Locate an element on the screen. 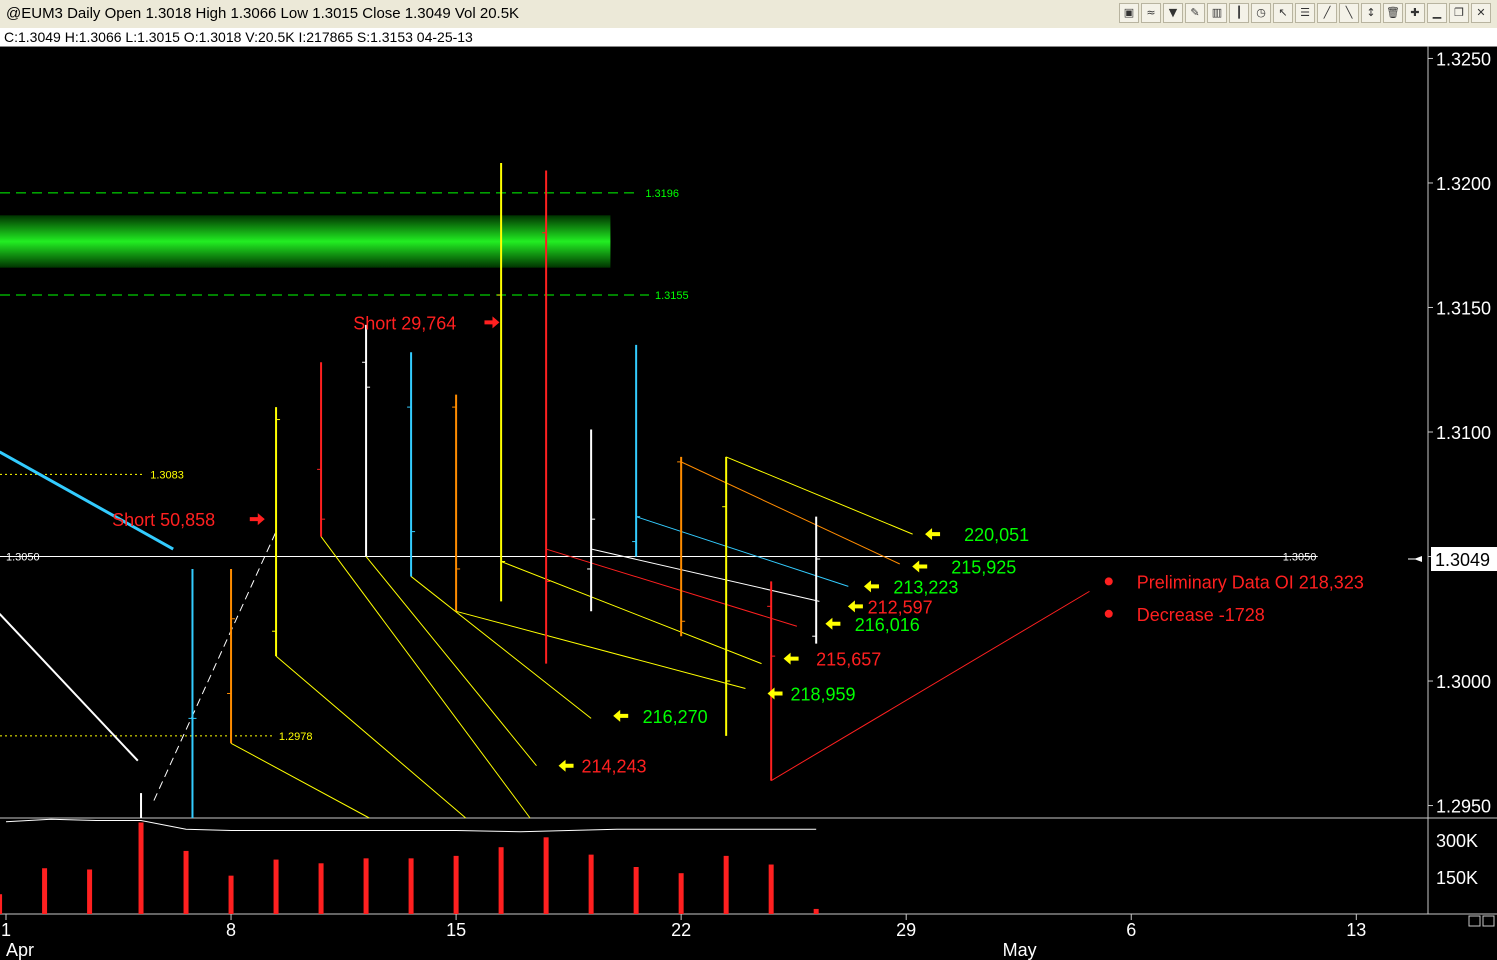  oi-label: 220,051 is located at coordinates (996, 535).